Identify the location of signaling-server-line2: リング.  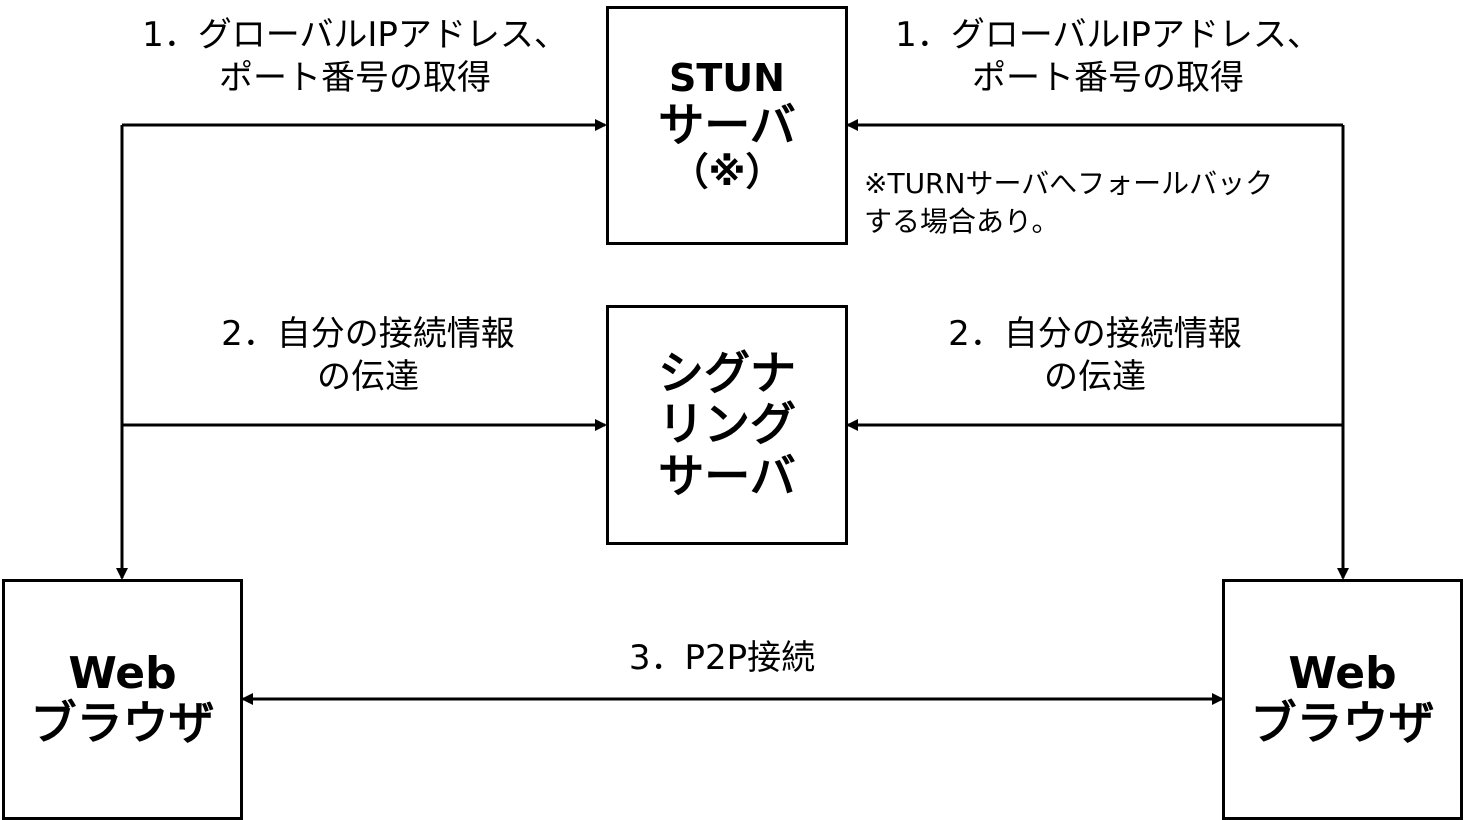
(727, 424).